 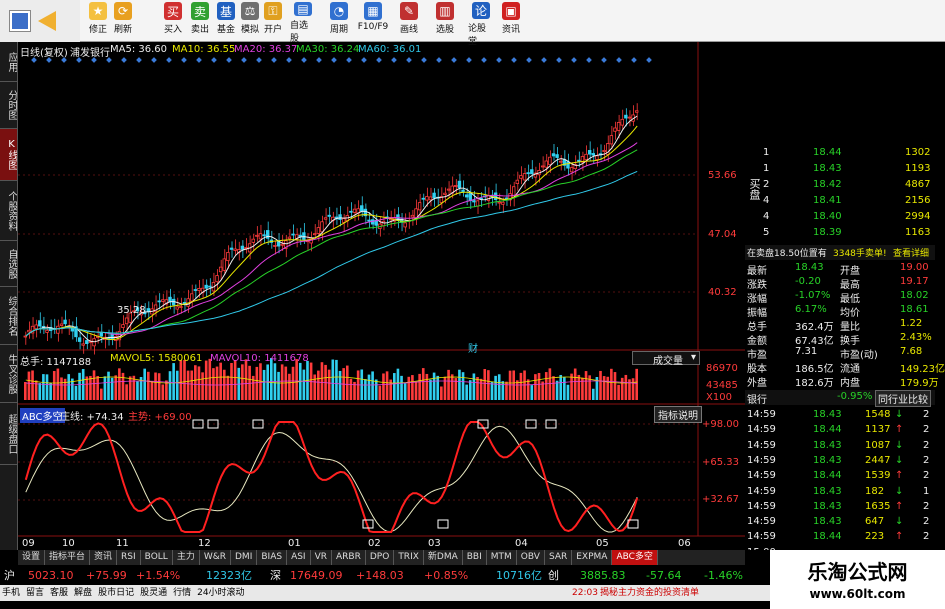 What do you see at coordinates (849, 254) in the screenshot?
I see `sell-alert-qty: 3348手` at bounding box center [849, 254].